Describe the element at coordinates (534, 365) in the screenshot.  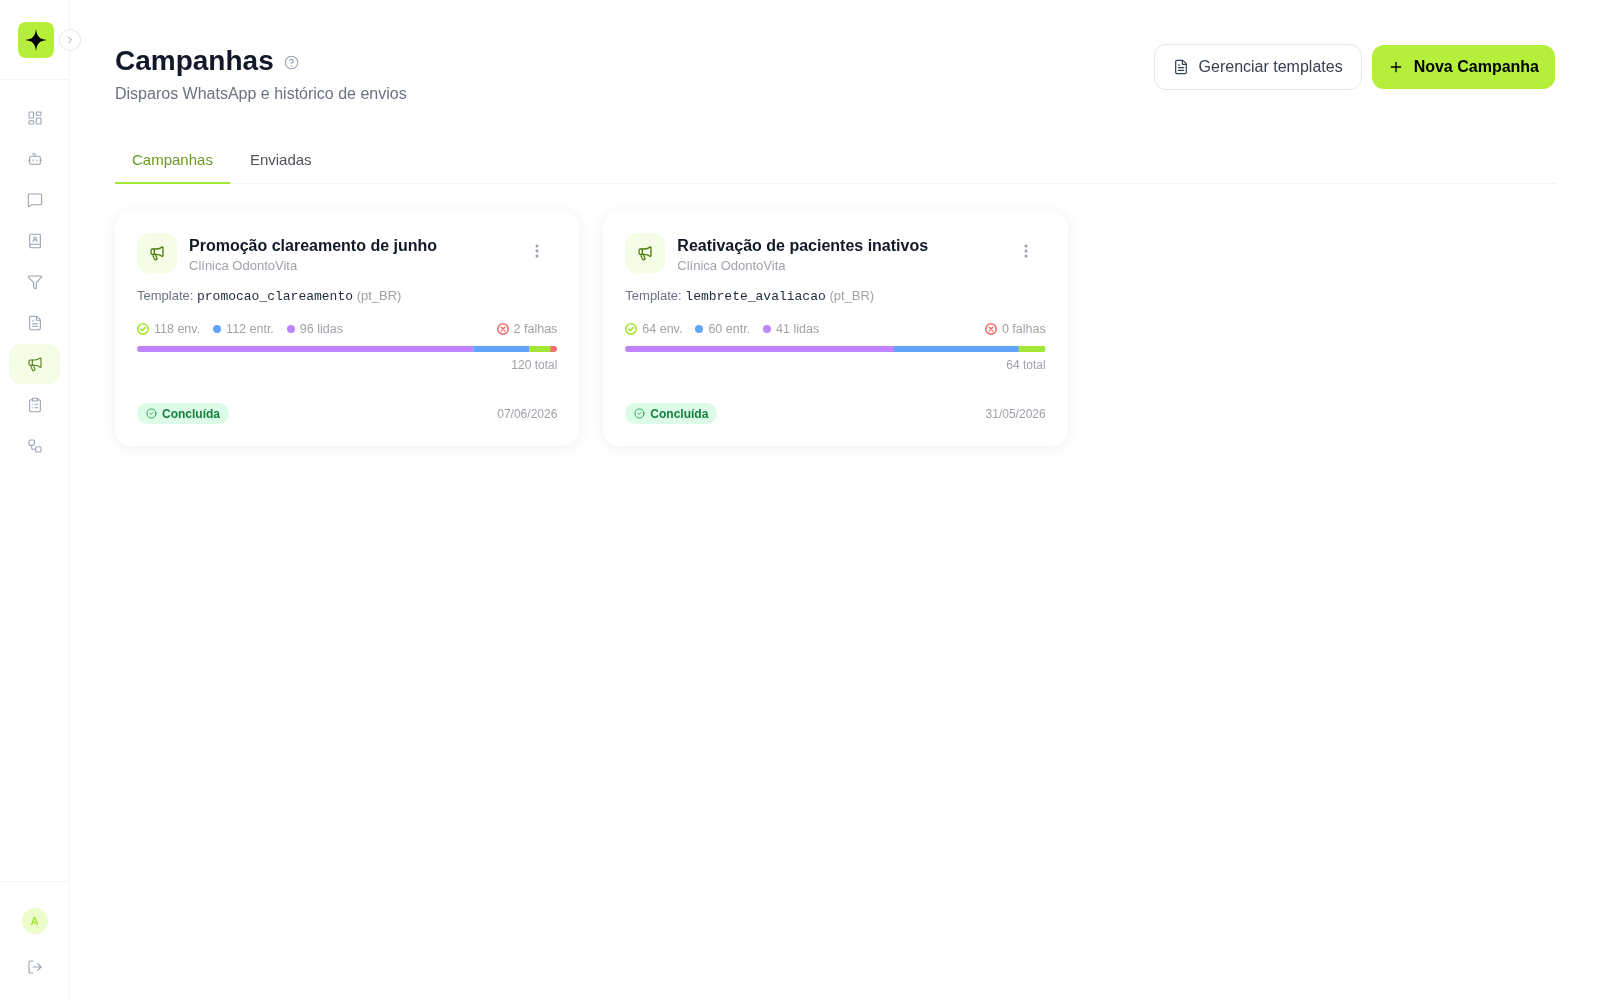
I see `total-count: 120 total` at that location.